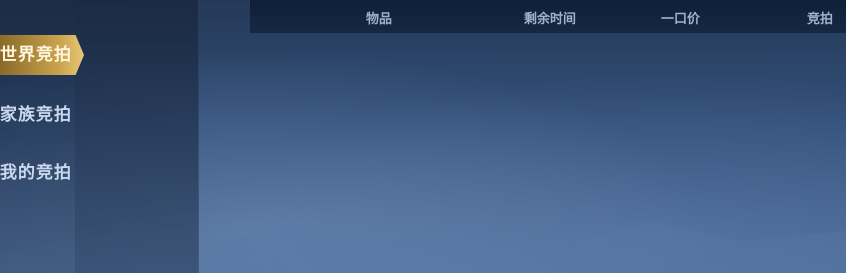  What do you see at coordinates (36, 173) in the screenshot?
I see `tab-my-auction-label: 我的竞拍` at bounding box center [36, 173].